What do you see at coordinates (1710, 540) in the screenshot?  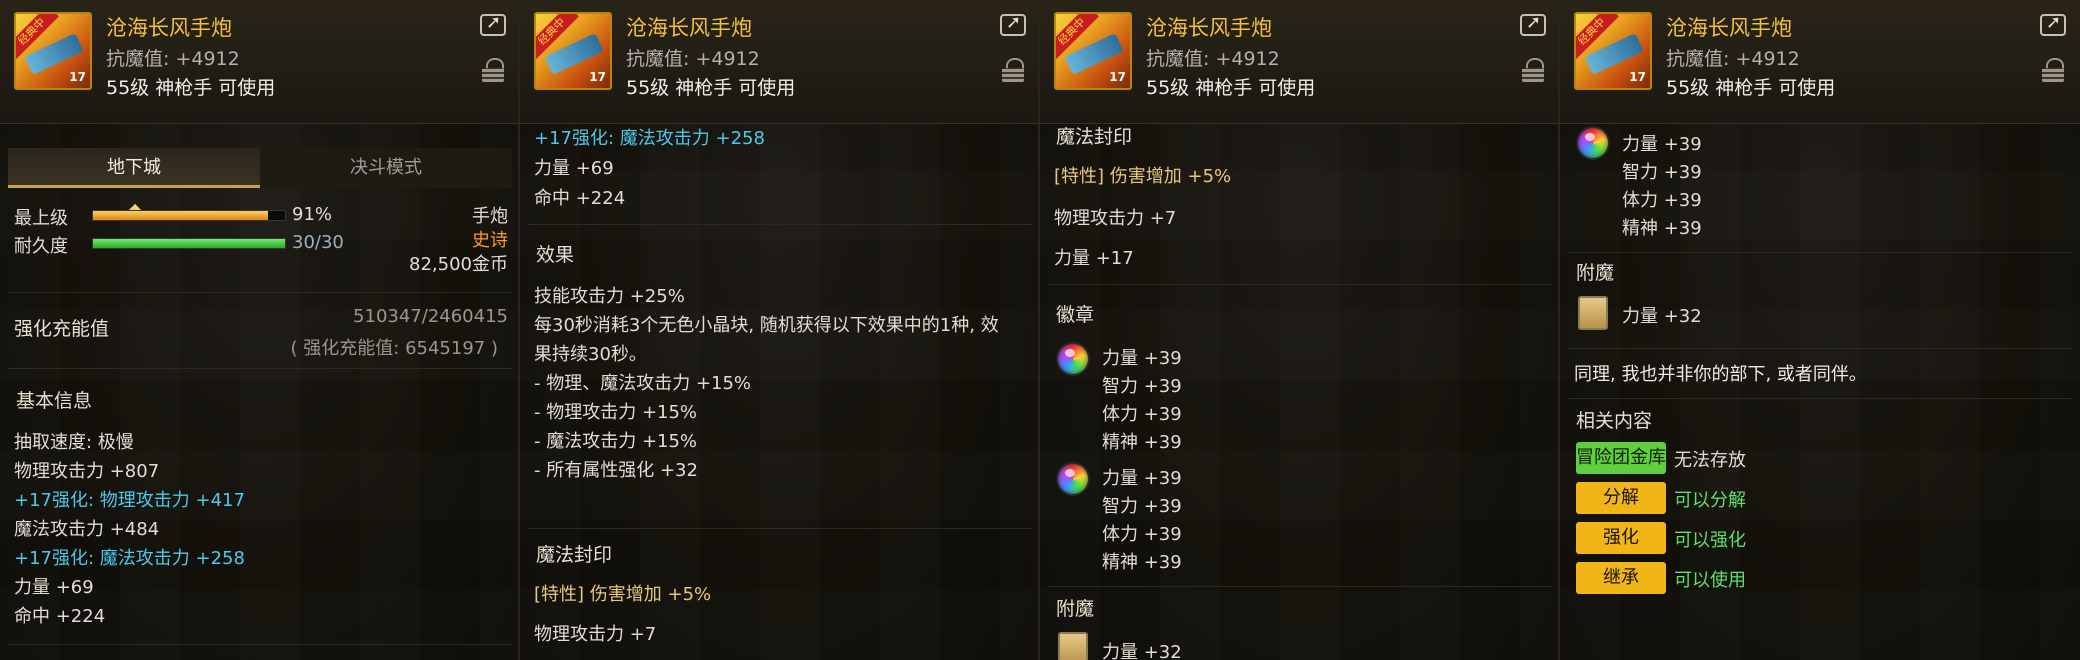 I see `reinforce-status: 可以强化` at bounding box center [1710, 540].